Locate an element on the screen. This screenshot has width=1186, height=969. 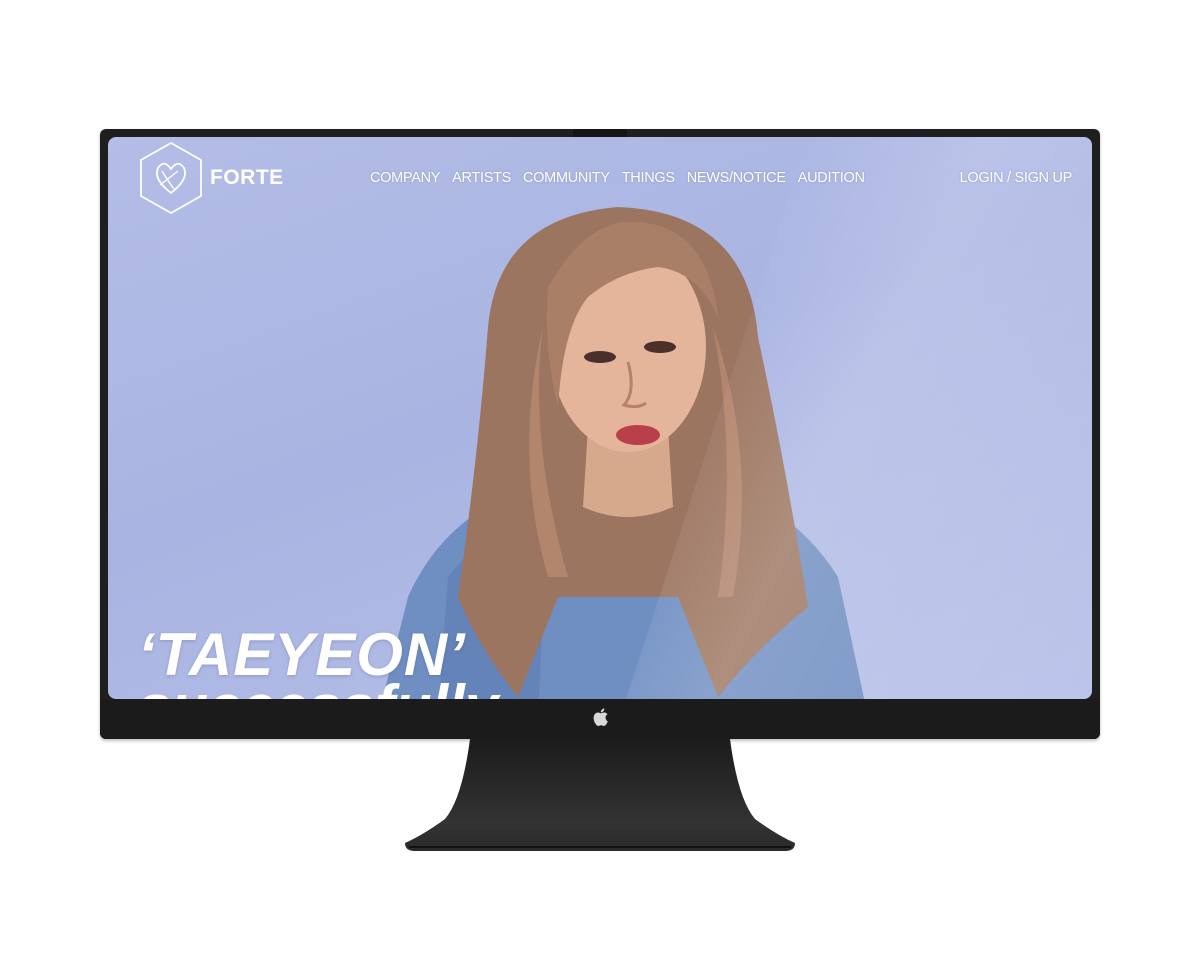
login-signup-link: LOGIN / SIGN UP is located at coordinates (1016, 178).